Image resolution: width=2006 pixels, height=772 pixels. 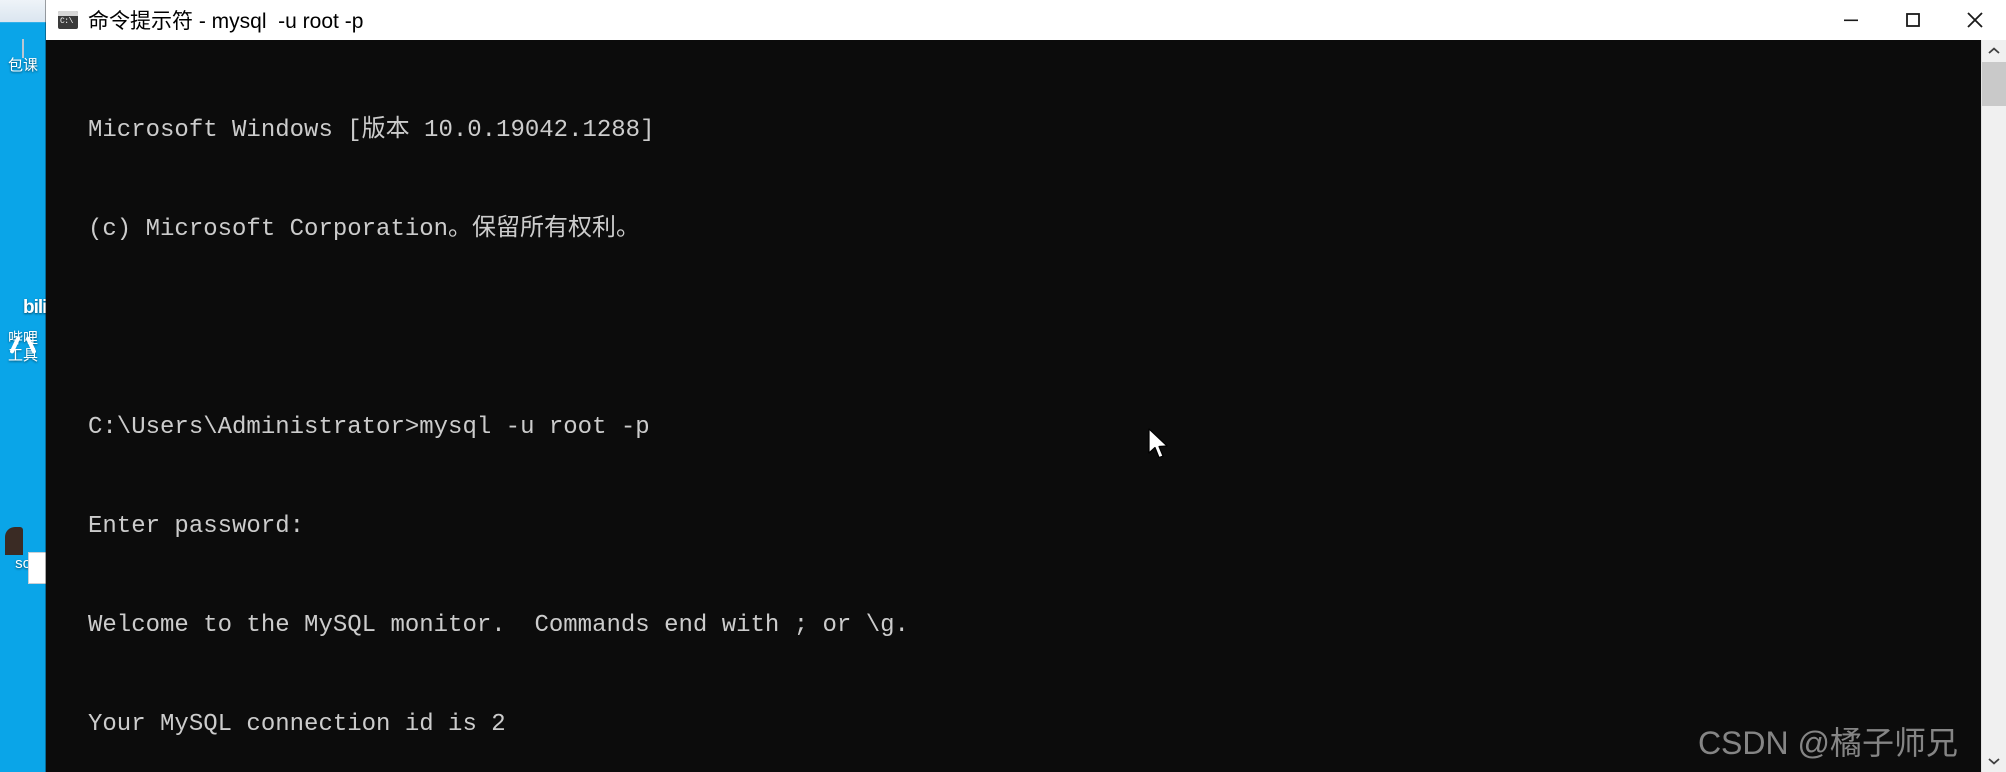 What do you see at coordinates (22, 338) in the screenshot?
I see `desktop-icon-bilibili-label: 哔哩` at bounding box center [22, 338].